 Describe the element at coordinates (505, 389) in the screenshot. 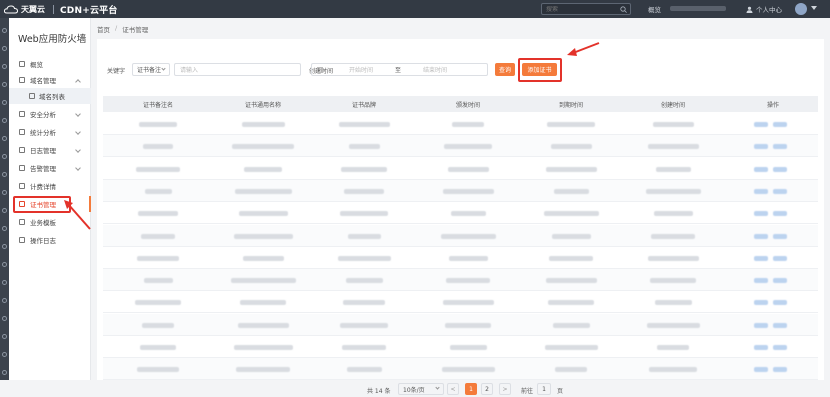

I see `next-page-button: >` at that location.